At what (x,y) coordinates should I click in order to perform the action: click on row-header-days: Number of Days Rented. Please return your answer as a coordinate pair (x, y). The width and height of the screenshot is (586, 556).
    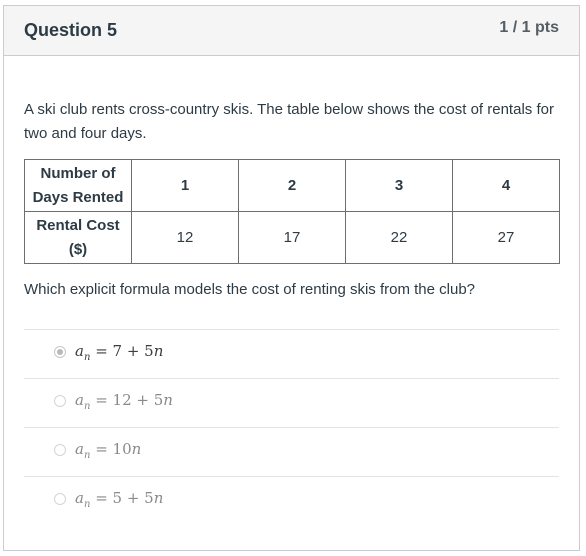
    Looking at the image, I should click on (78, 185).